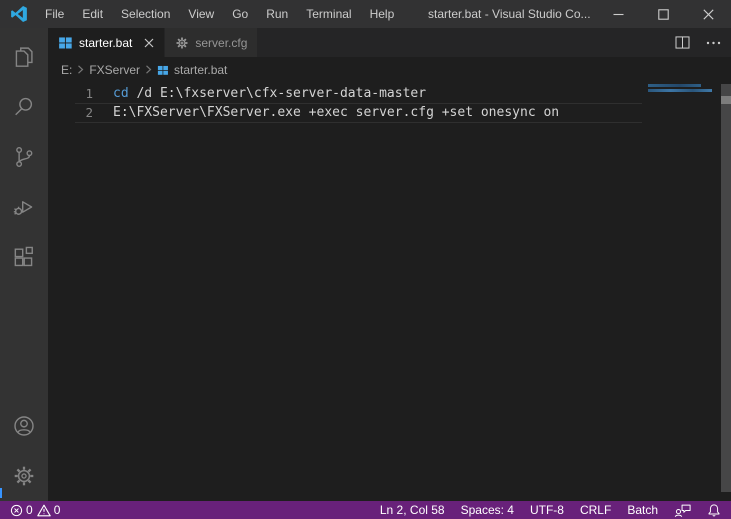 This screenshot has height=519, width=731. Describe the element at coordinates (114, 70) in the screenshot. I see `breadcrumb-folder: FXServer` at that location.